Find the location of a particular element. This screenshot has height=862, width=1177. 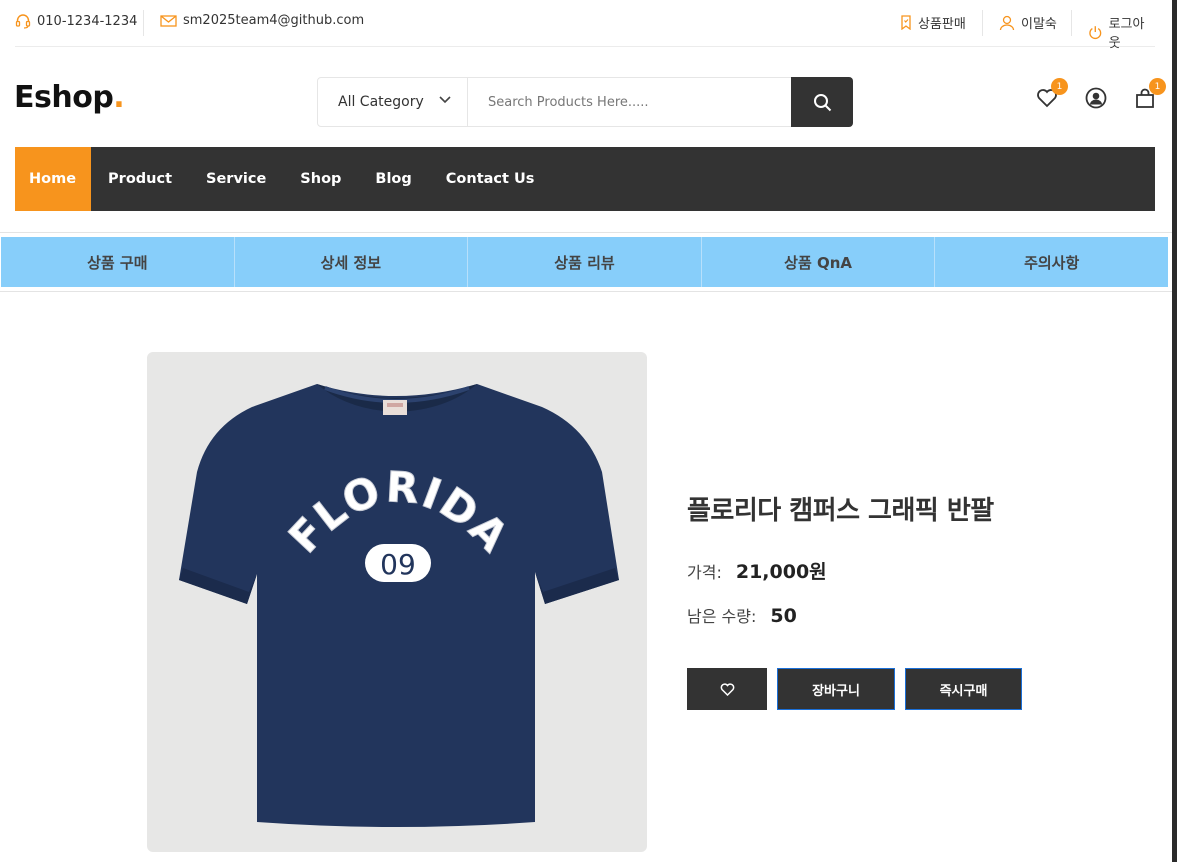

wishlist-badge: 1 is located at coordinates (1059, 86).